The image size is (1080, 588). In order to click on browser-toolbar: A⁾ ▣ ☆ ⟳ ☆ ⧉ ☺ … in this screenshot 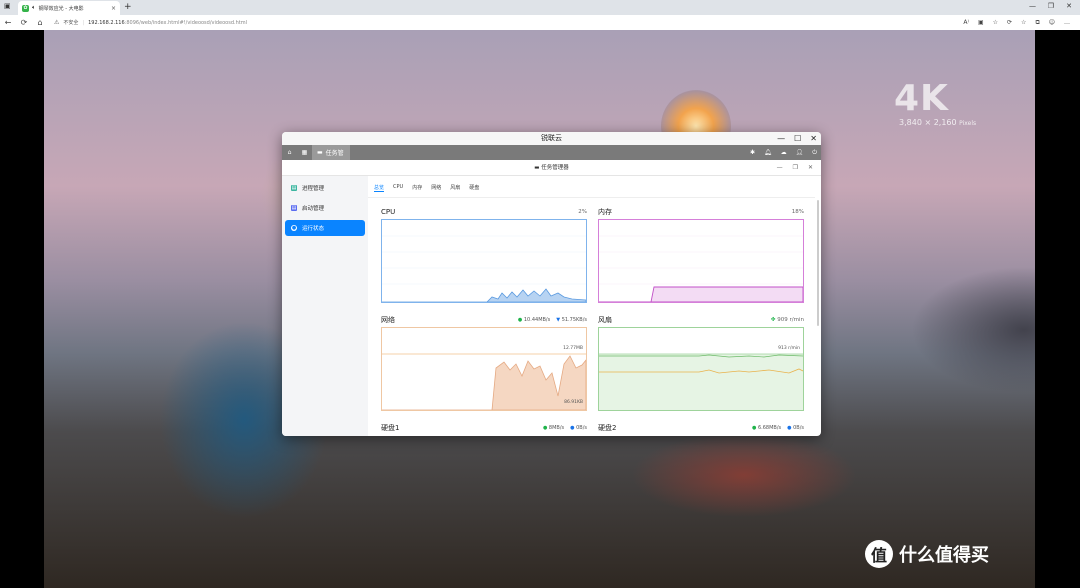, I will do `click(1016, 22)`.